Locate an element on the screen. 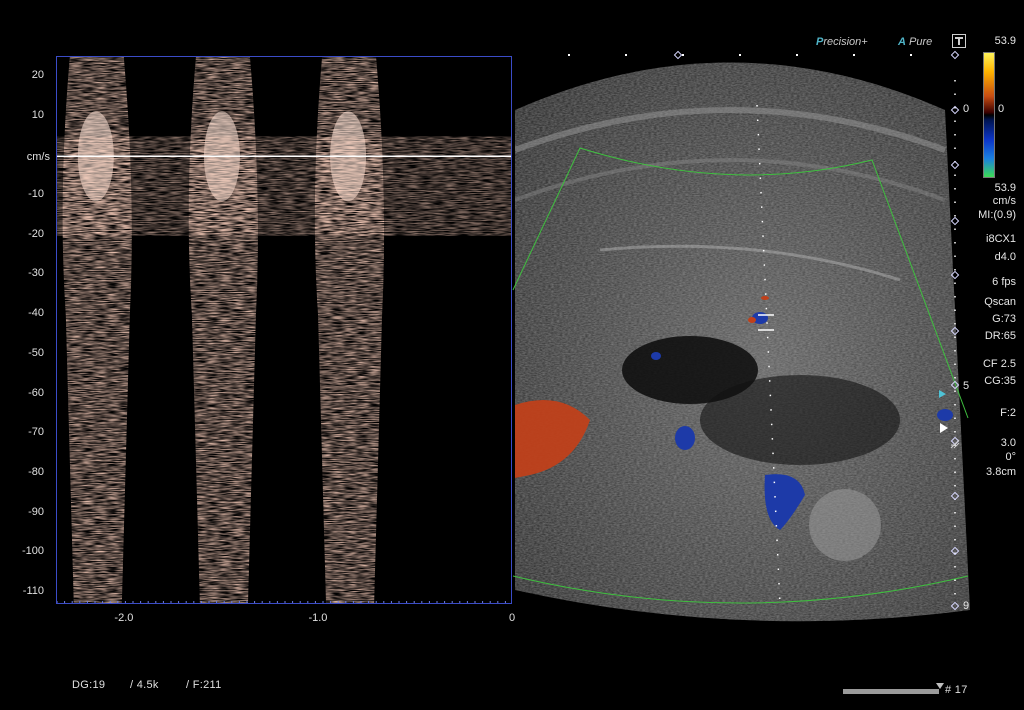 The height and width of the screenshot is (710, 1024). prf-info: / 4.5k is located at coordinates (144, 685).